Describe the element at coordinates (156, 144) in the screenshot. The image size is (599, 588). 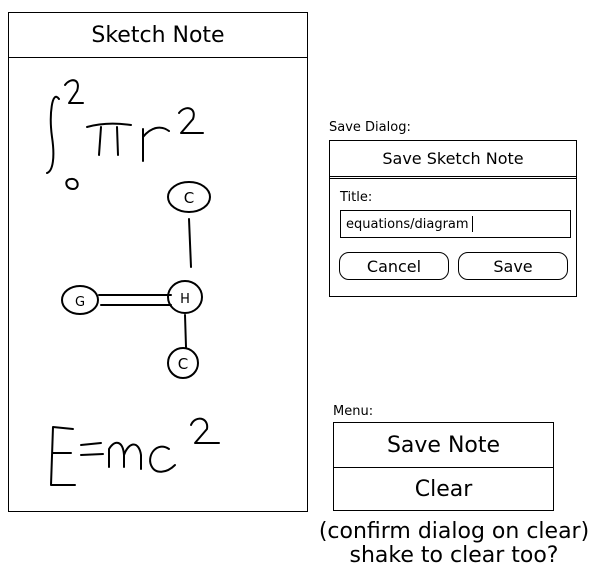
I see `r-letter` at that location.